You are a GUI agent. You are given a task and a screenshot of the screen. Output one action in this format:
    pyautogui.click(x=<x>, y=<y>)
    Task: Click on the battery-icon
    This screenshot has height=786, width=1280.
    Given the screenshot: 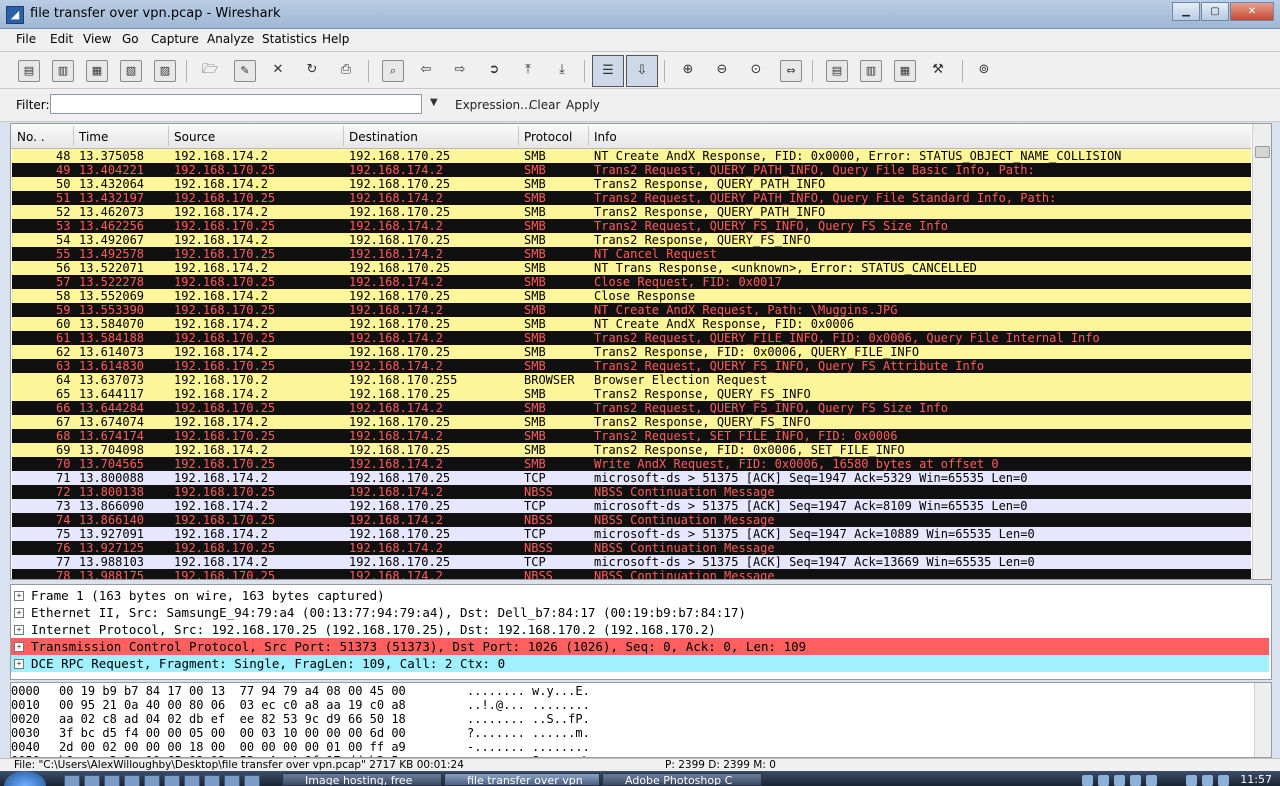 What is the action you would take?
    pyautogui.click(x=1191, y=780)
    